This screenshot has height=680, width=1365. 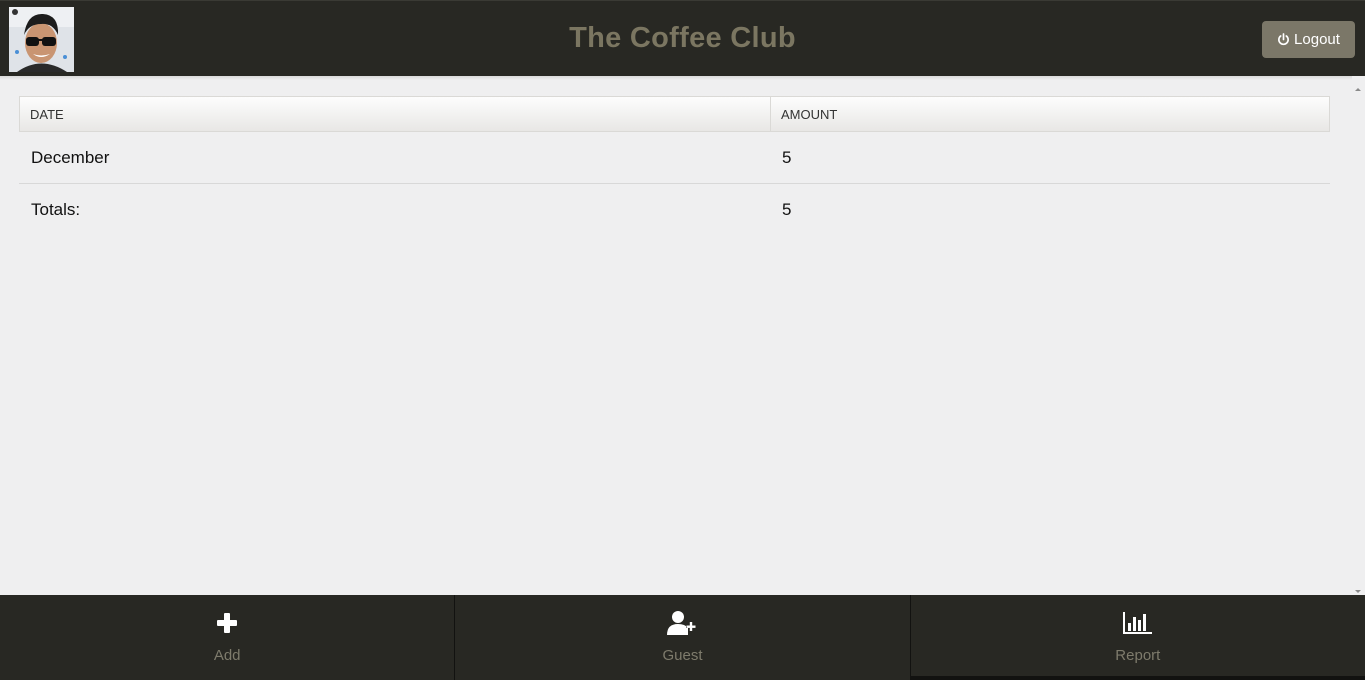 I want to click on header-shadow, so click(x=676, y=78).